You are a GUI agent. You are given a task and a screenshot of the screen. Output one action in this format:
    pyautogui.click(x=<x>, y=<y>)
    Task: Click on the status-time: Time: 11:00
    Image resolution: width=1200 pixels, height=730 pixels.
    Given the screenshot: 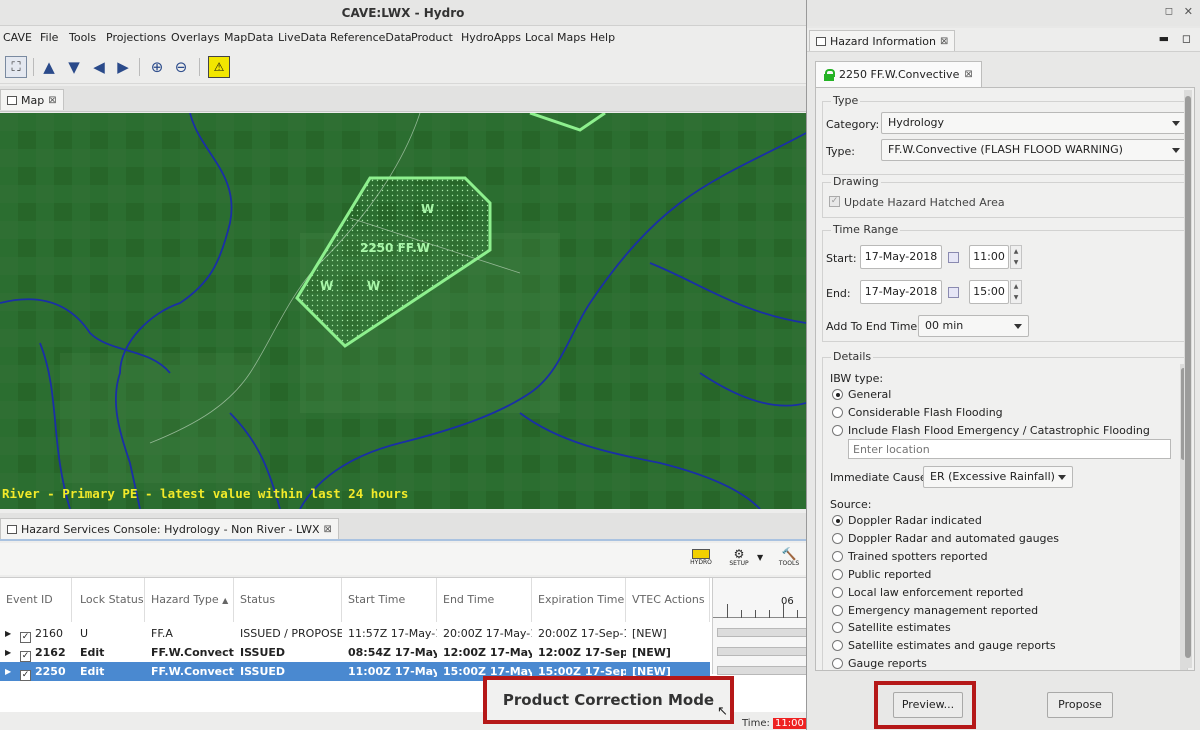 What is the action you would take?
    pyautogui.click(x=774, y=723)
    